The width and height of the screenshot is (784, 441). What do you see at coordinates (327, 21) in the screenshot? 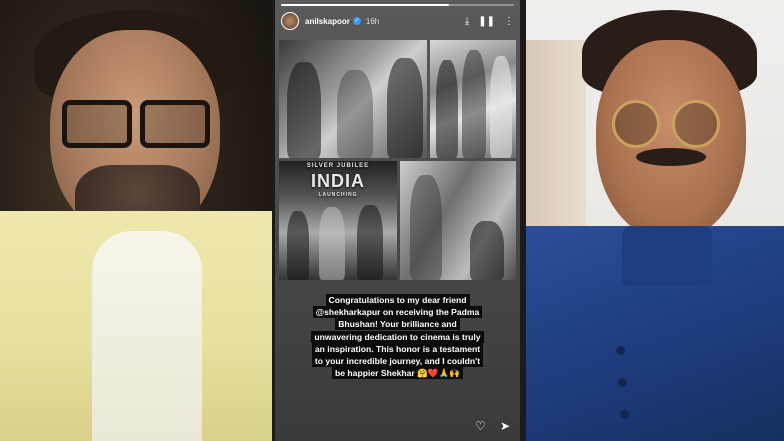
I see `story-username: anilskapoor` at bounding box center [327, 21].